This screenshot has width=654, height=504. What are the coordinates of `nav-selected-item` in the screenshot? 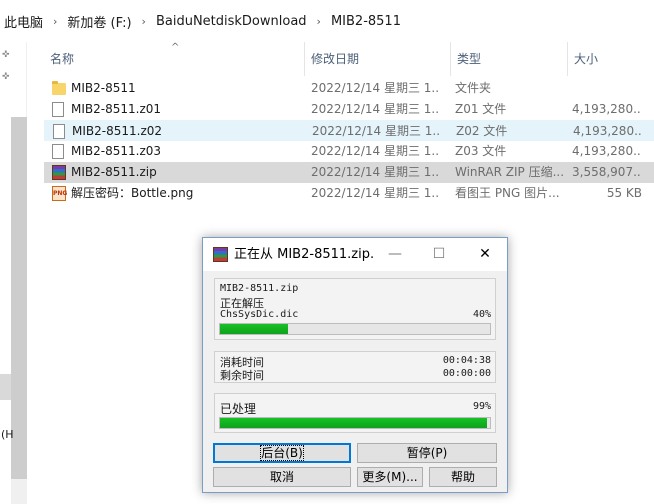 It's located at (5, 387).